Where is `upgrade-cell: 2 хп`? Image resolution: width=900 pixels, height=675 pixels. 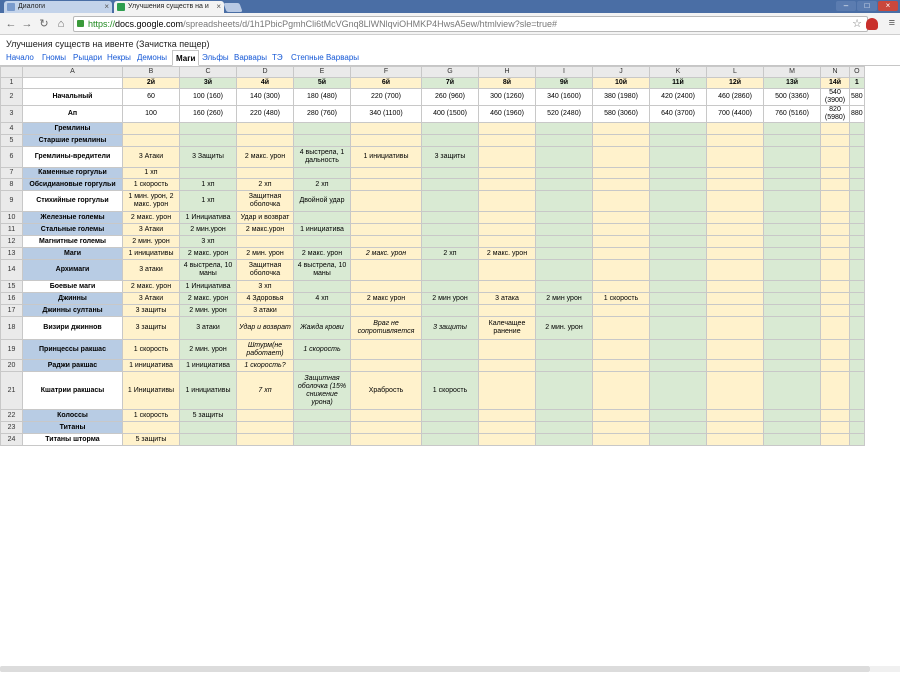 upgrade-cell: 2 хп is located at coordinates (265, 184).